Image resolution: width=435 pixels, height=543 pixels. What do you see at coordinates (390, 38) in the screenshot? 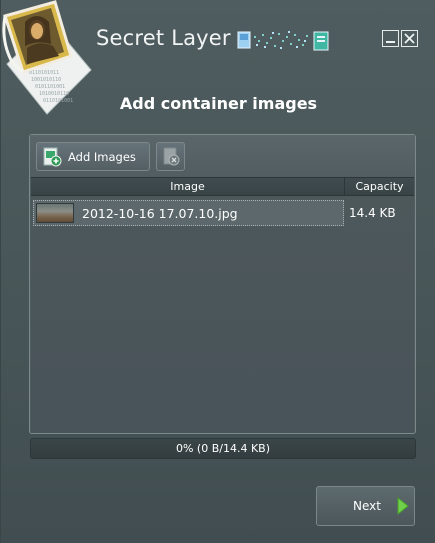
I see `minimize-button` at bounding box center [390, 38].